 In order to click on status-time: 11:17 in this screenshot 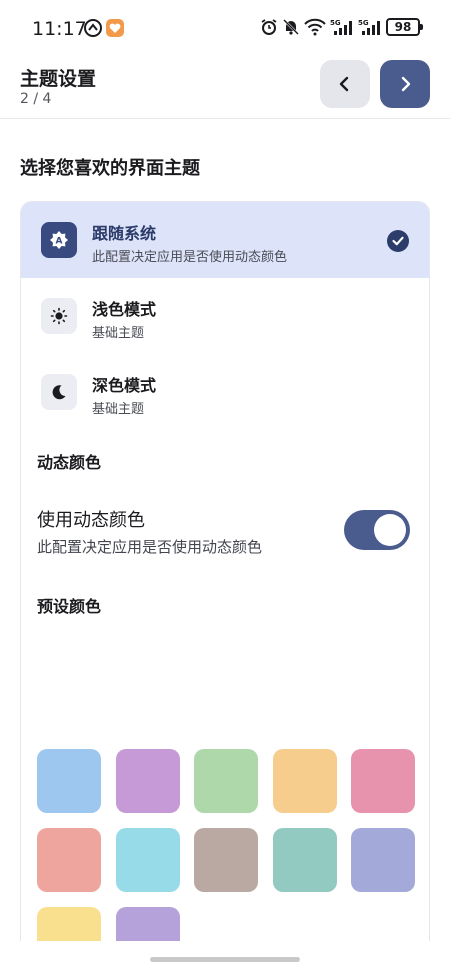, I will do `click(59, 29)`.